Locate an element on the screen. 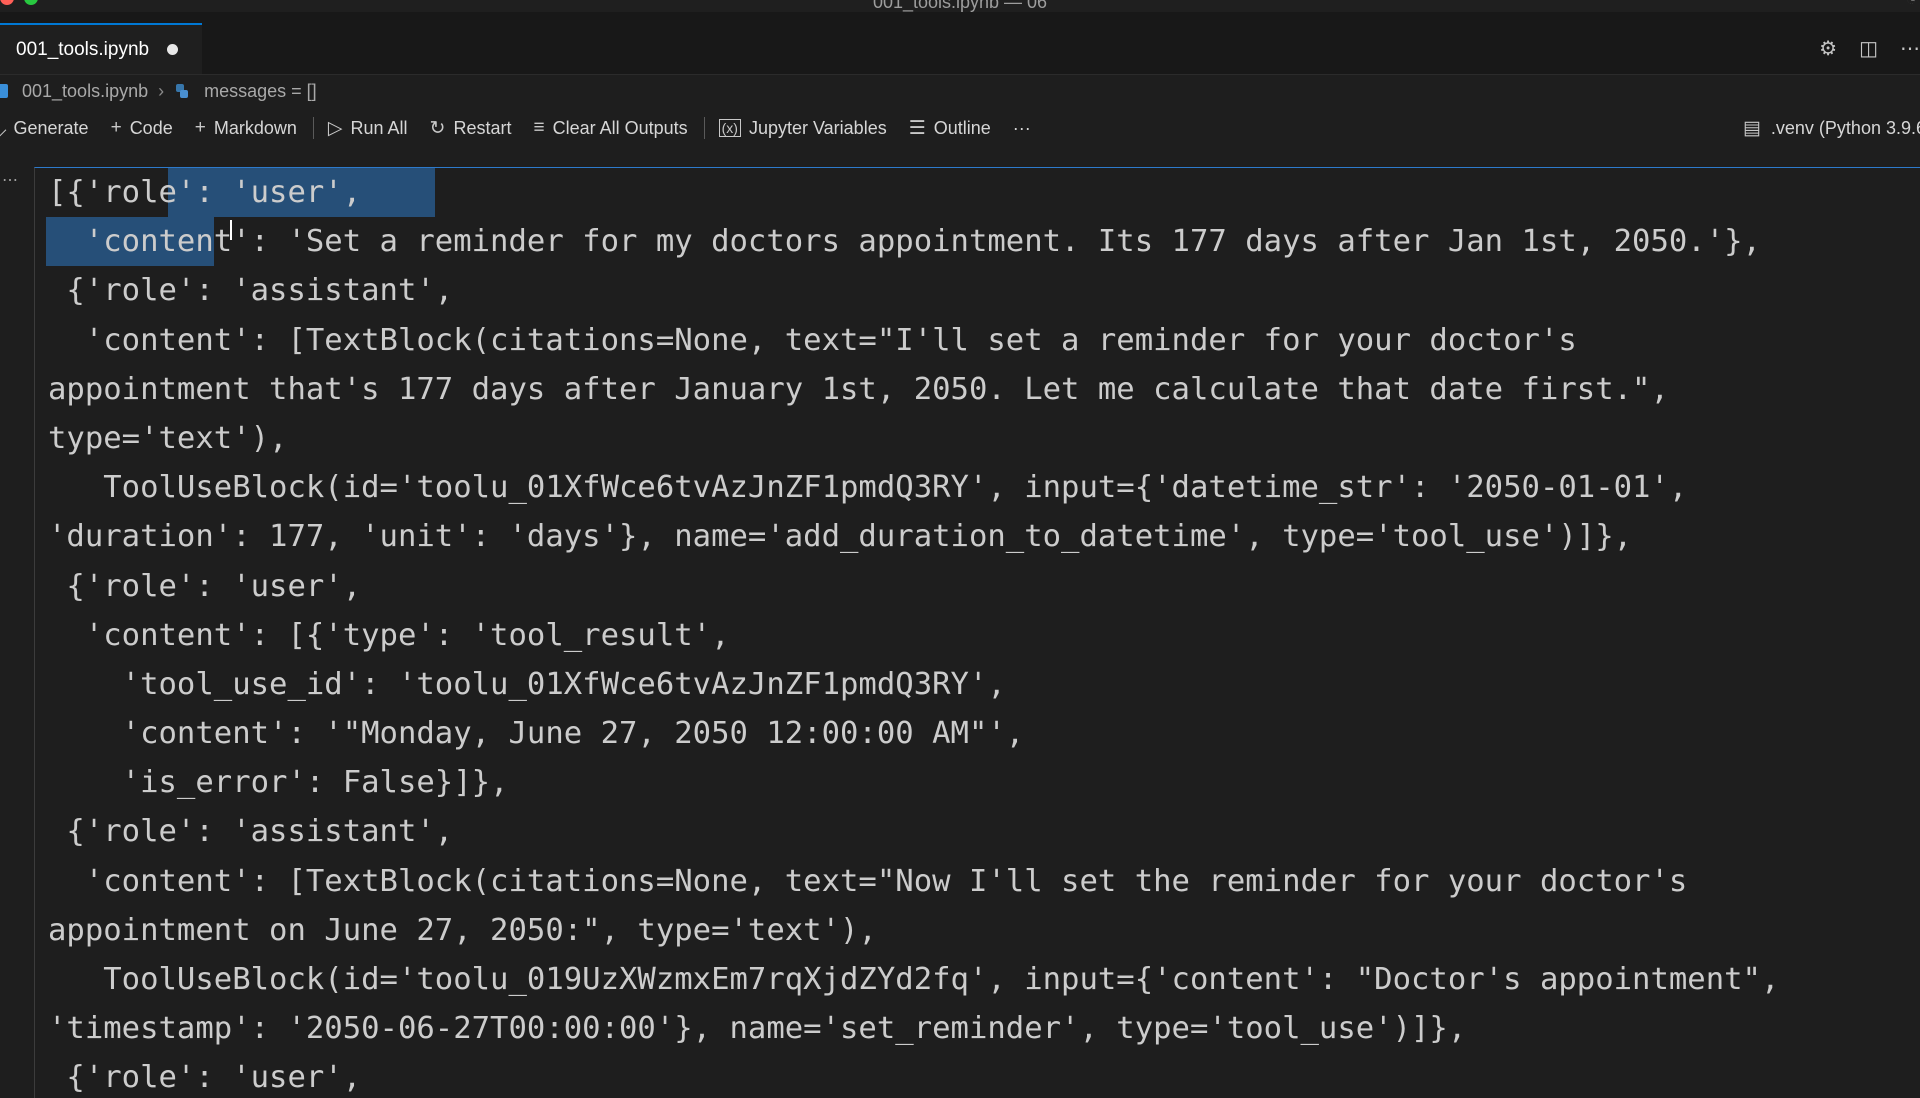  more-label: ··· is located at coordinates (1021, 127).